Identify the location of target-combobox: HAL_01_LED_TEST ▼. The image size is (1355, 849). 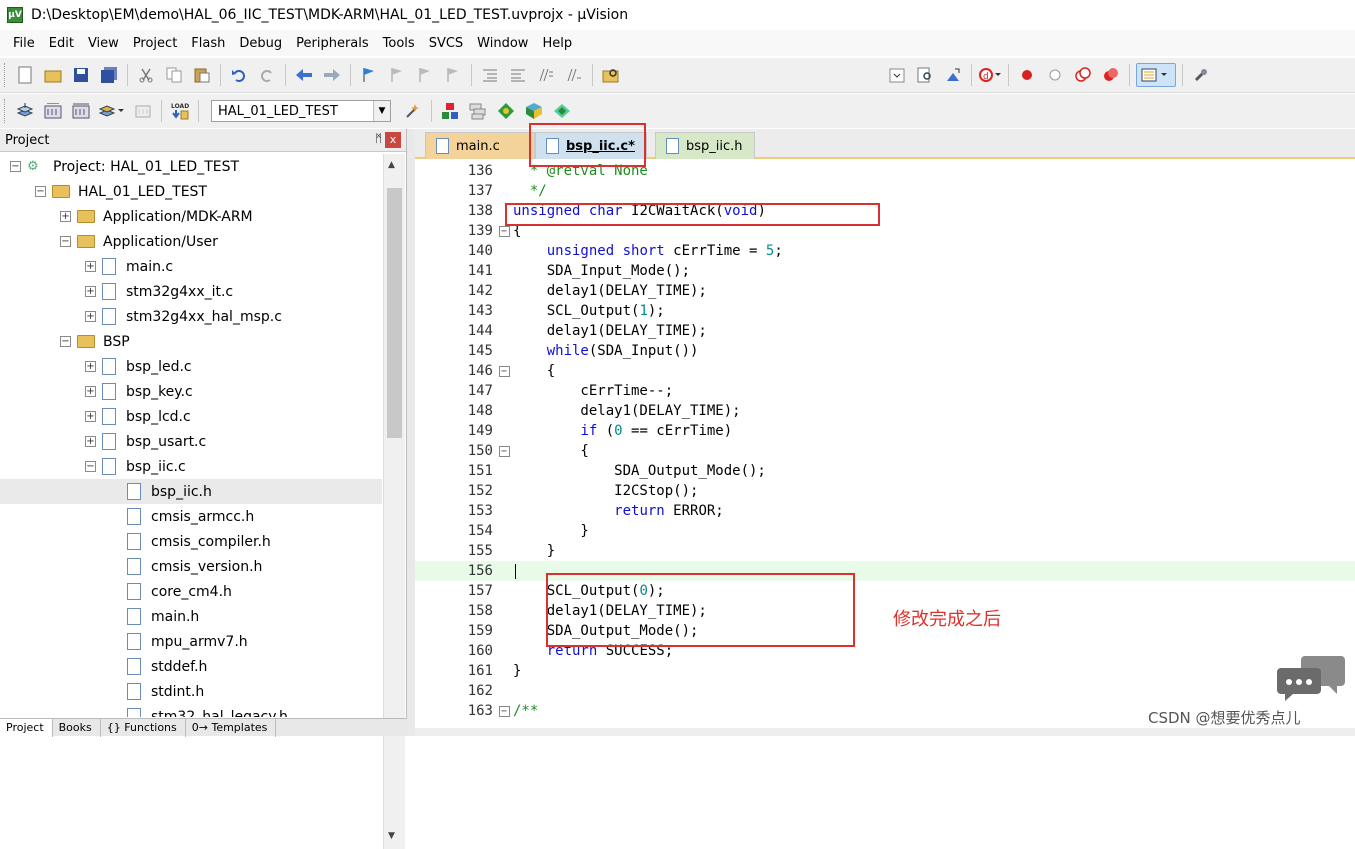
(301, 111).